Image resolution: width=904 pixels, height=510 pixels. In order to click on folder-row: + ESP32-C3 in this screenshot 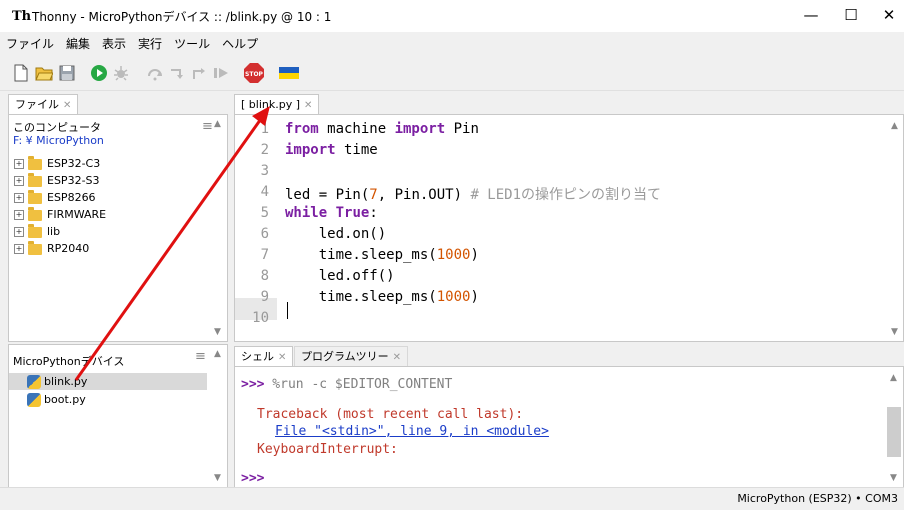, I will do `click(57, 163)`.